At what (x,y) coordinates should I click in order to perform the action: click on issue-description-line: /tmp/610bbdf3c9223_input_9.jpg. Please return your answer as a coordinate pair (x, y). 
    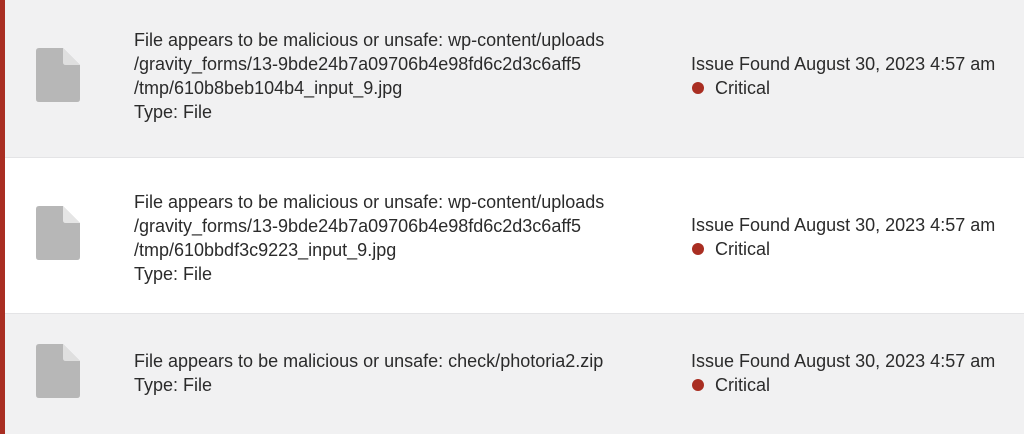
    Looking at the image, I should click on (265, 250).